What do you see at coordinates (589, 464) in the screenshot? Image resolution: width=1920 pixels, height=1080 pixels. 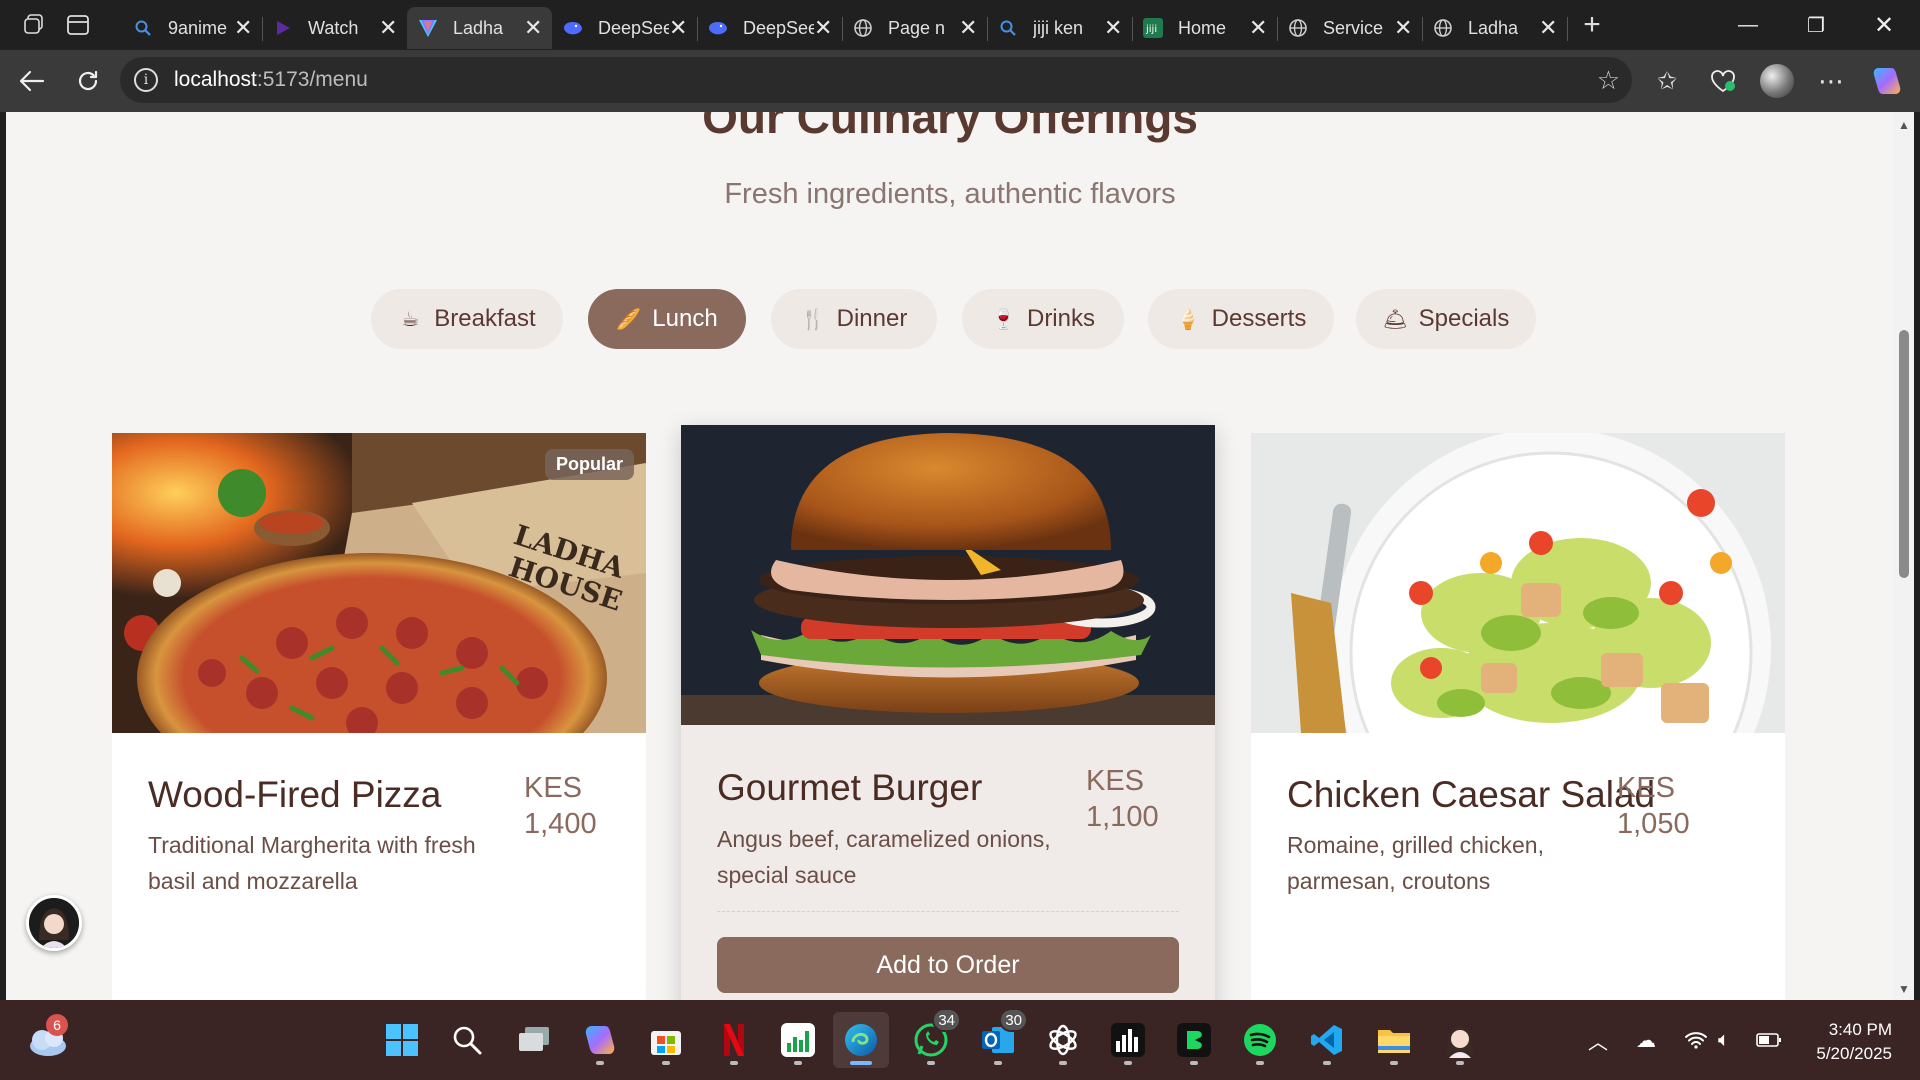 I see `popular-badge: Popular` at bounding box center [589, 464].